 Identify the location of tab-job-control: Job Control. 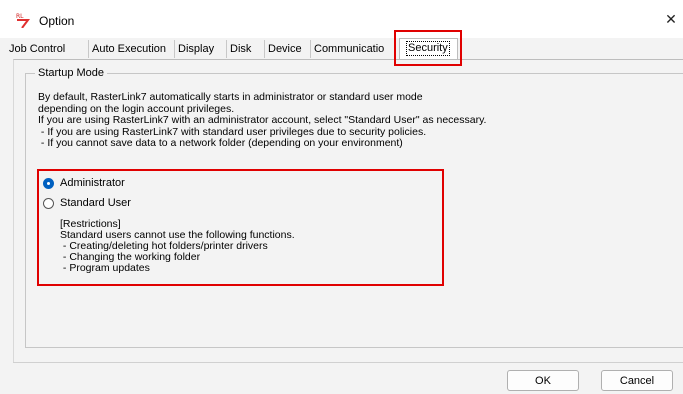
(47, 49).